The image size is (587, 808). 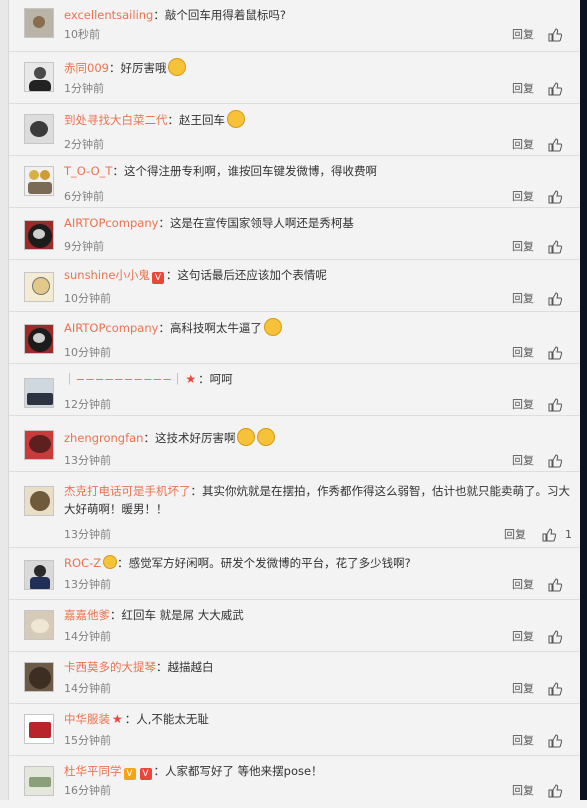 What do you see at coordinates (107, 275) in the screenshot?
I see `username: sunshine小小鬼` at bounding box center [107, 275].